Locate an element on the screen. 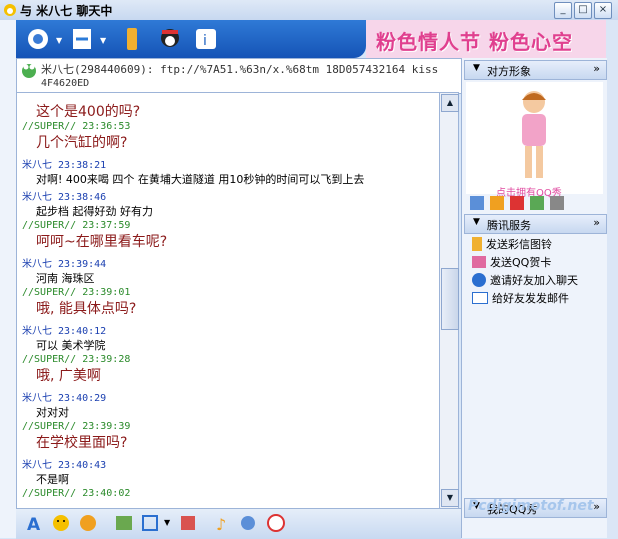  main-toolbar: ▼ ▼ i is located at coordinates (191, 39).